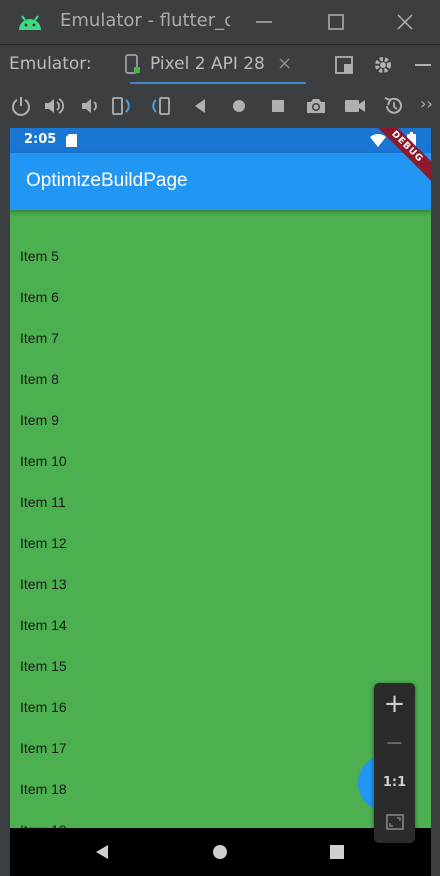 The image size is (440, 876). What do you see at coordinates (30, 22) in the screenshot?
I see `android-icon` at bounding box center [30, 22].